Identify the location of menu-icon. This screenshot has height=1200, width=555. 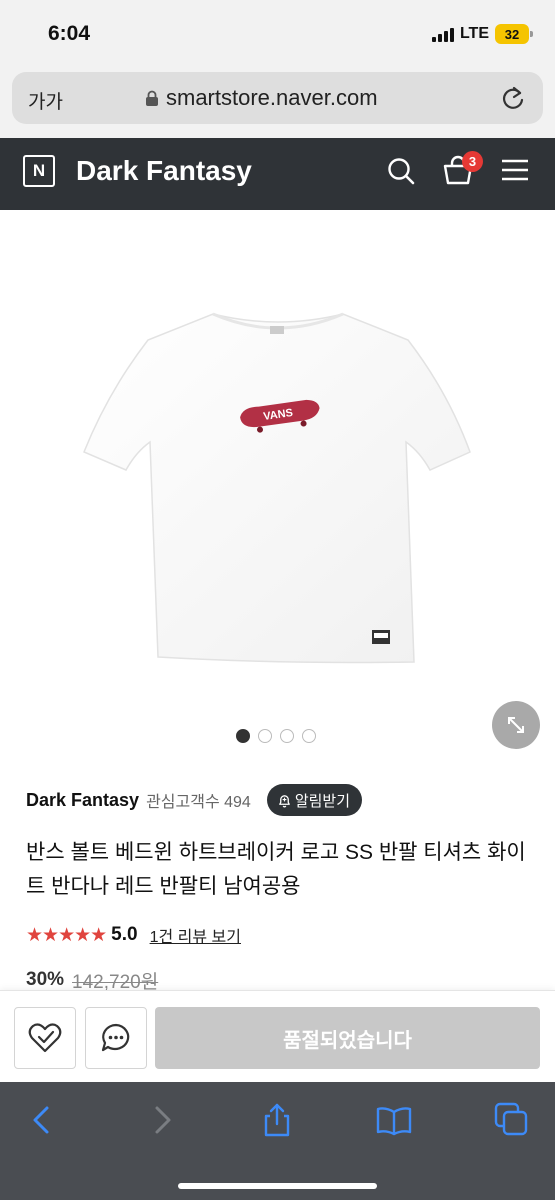
(515, 170).